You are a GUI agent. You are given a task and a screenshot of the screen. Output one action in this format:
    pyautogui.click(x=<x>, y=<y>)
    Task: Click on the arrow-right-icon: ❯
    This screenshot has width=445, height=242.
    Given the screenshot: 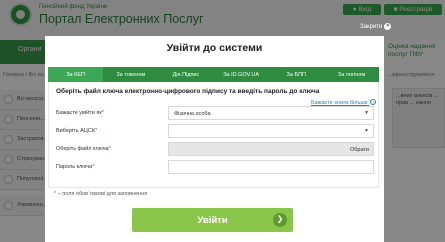 What is the action you would take?
    pyautogui.click(x=280, y=220)
    